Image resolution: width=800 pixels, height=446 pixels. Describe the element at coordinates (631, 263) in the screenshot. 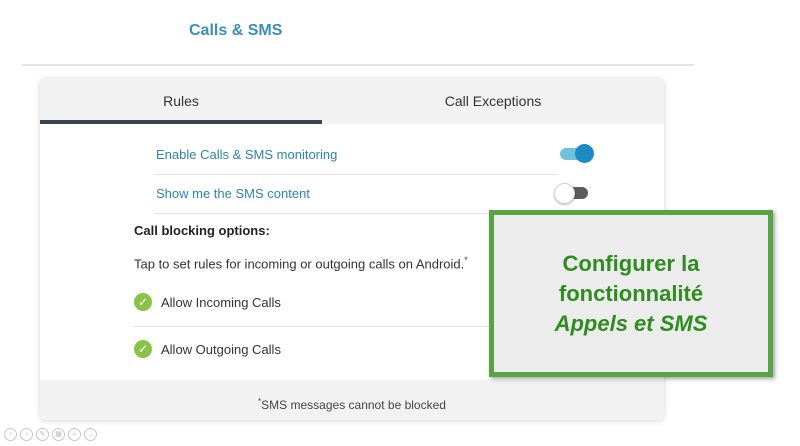

I see `callout-line-1: Configurer la` at that location.